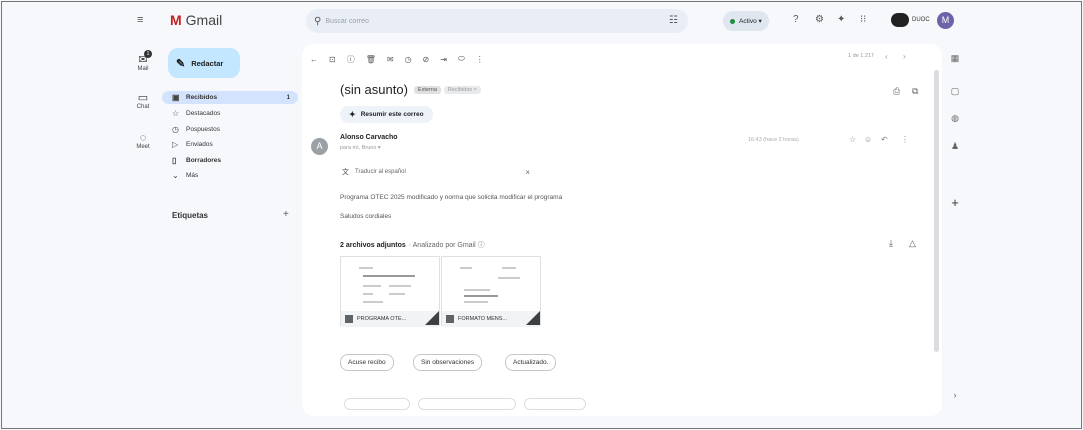 Image resolution: width=1083 pixels, height=430 pixels. I want to click on prev-icon: ‹, so click(886, 56).